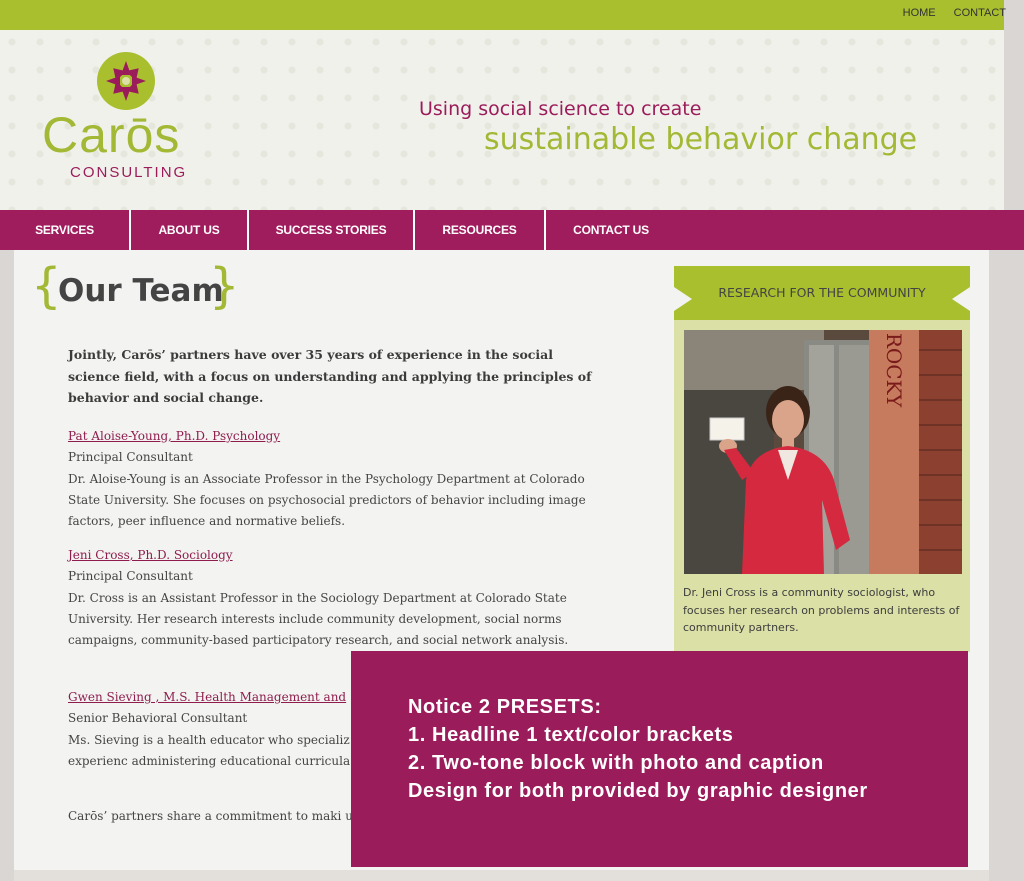  What do you see at coordinates (894, 370) in the screenshot?
I see `photo-rocky-text: ROCKY` at bounding box center [894, 370].